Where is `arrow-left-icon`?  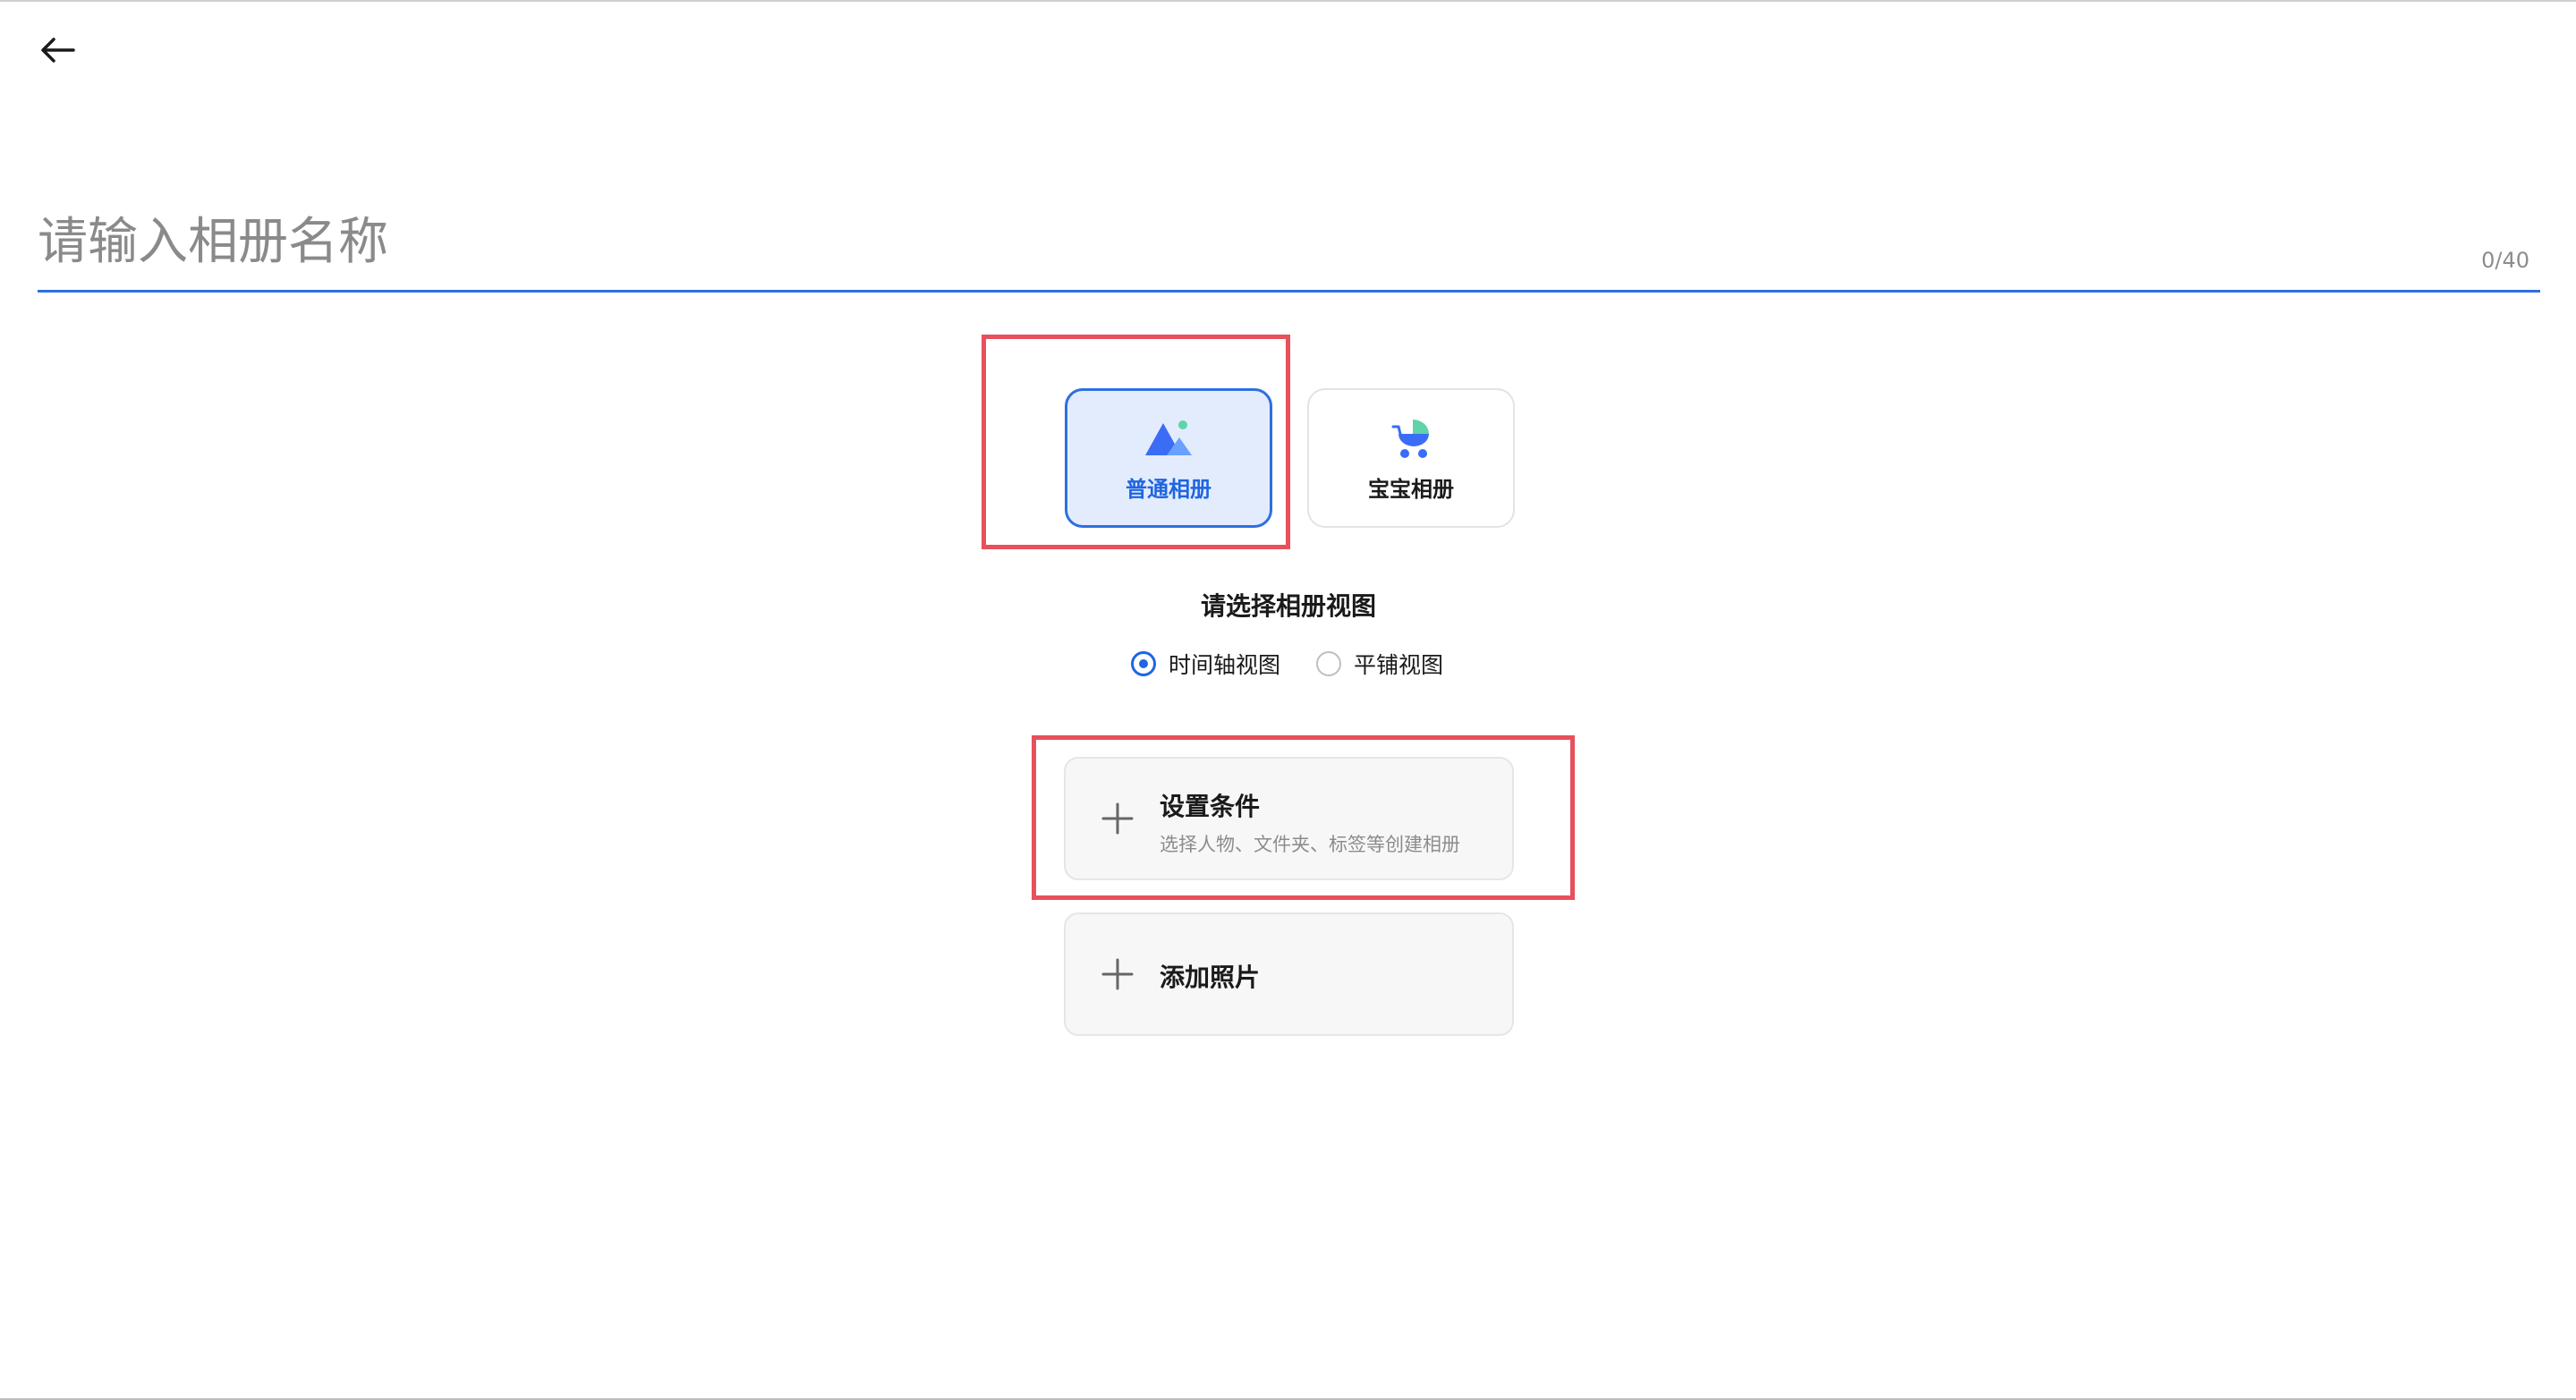 arrow-left-icon is located at coordinates (58, 50).